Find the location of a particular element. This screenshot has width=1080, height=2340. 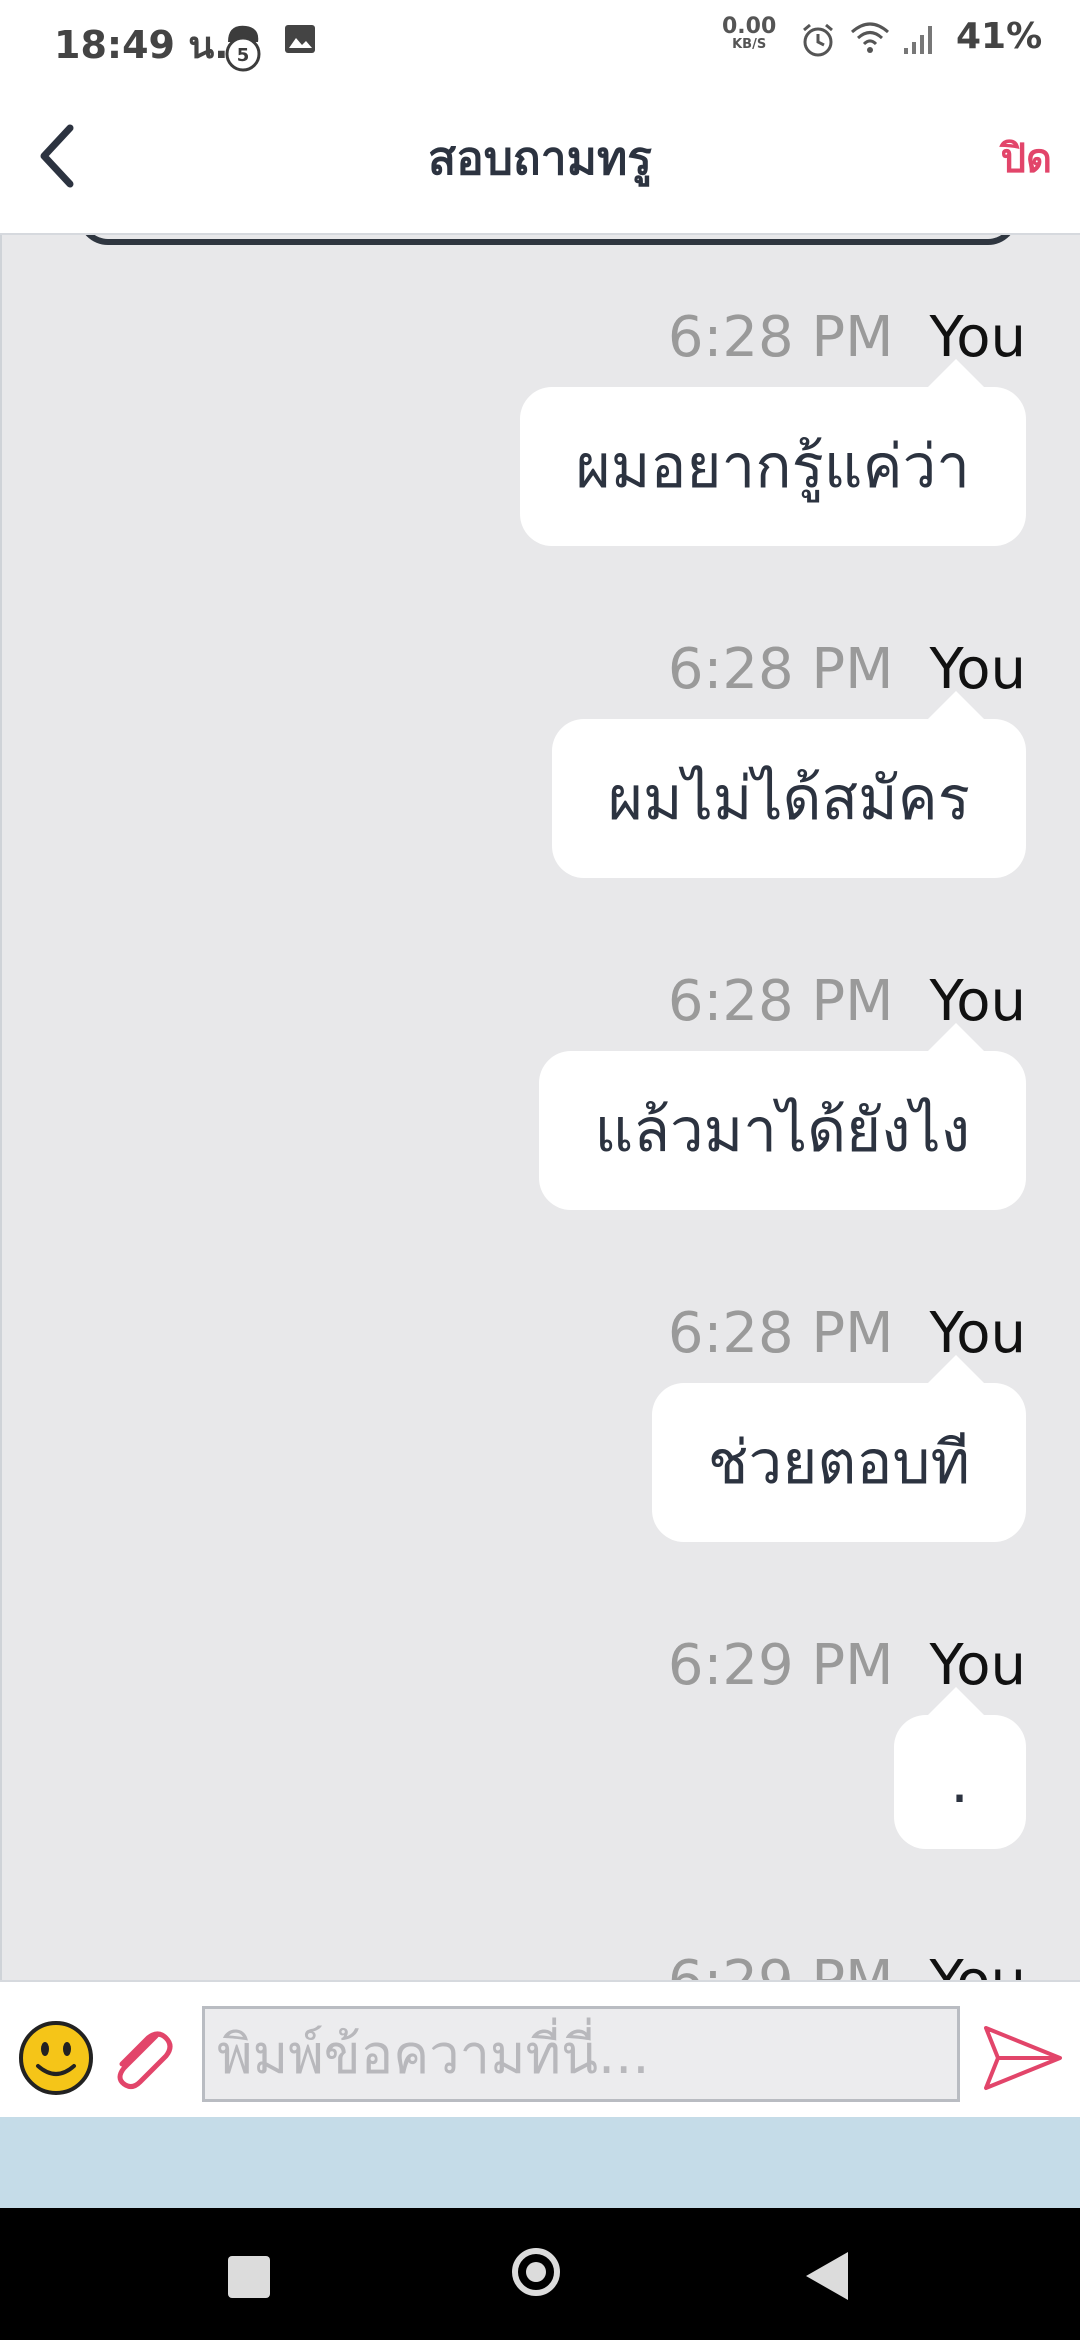

battery-level: 41% is located at coordinates (999, 36).